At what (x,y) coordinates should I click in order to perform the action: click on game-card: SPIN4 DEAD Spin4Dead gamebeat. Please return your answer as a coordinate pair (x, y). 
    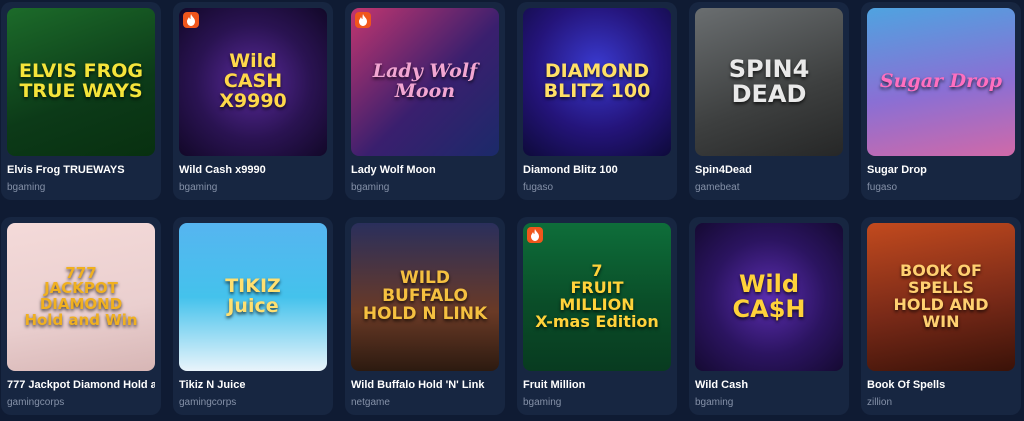
    Looking at the image, I should click on (769, 101).